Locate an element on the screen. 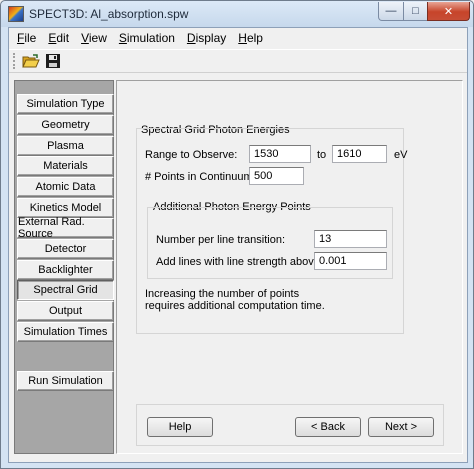  nav-kinetics-model: Kinetics Model is located at coordinates (65, 208).